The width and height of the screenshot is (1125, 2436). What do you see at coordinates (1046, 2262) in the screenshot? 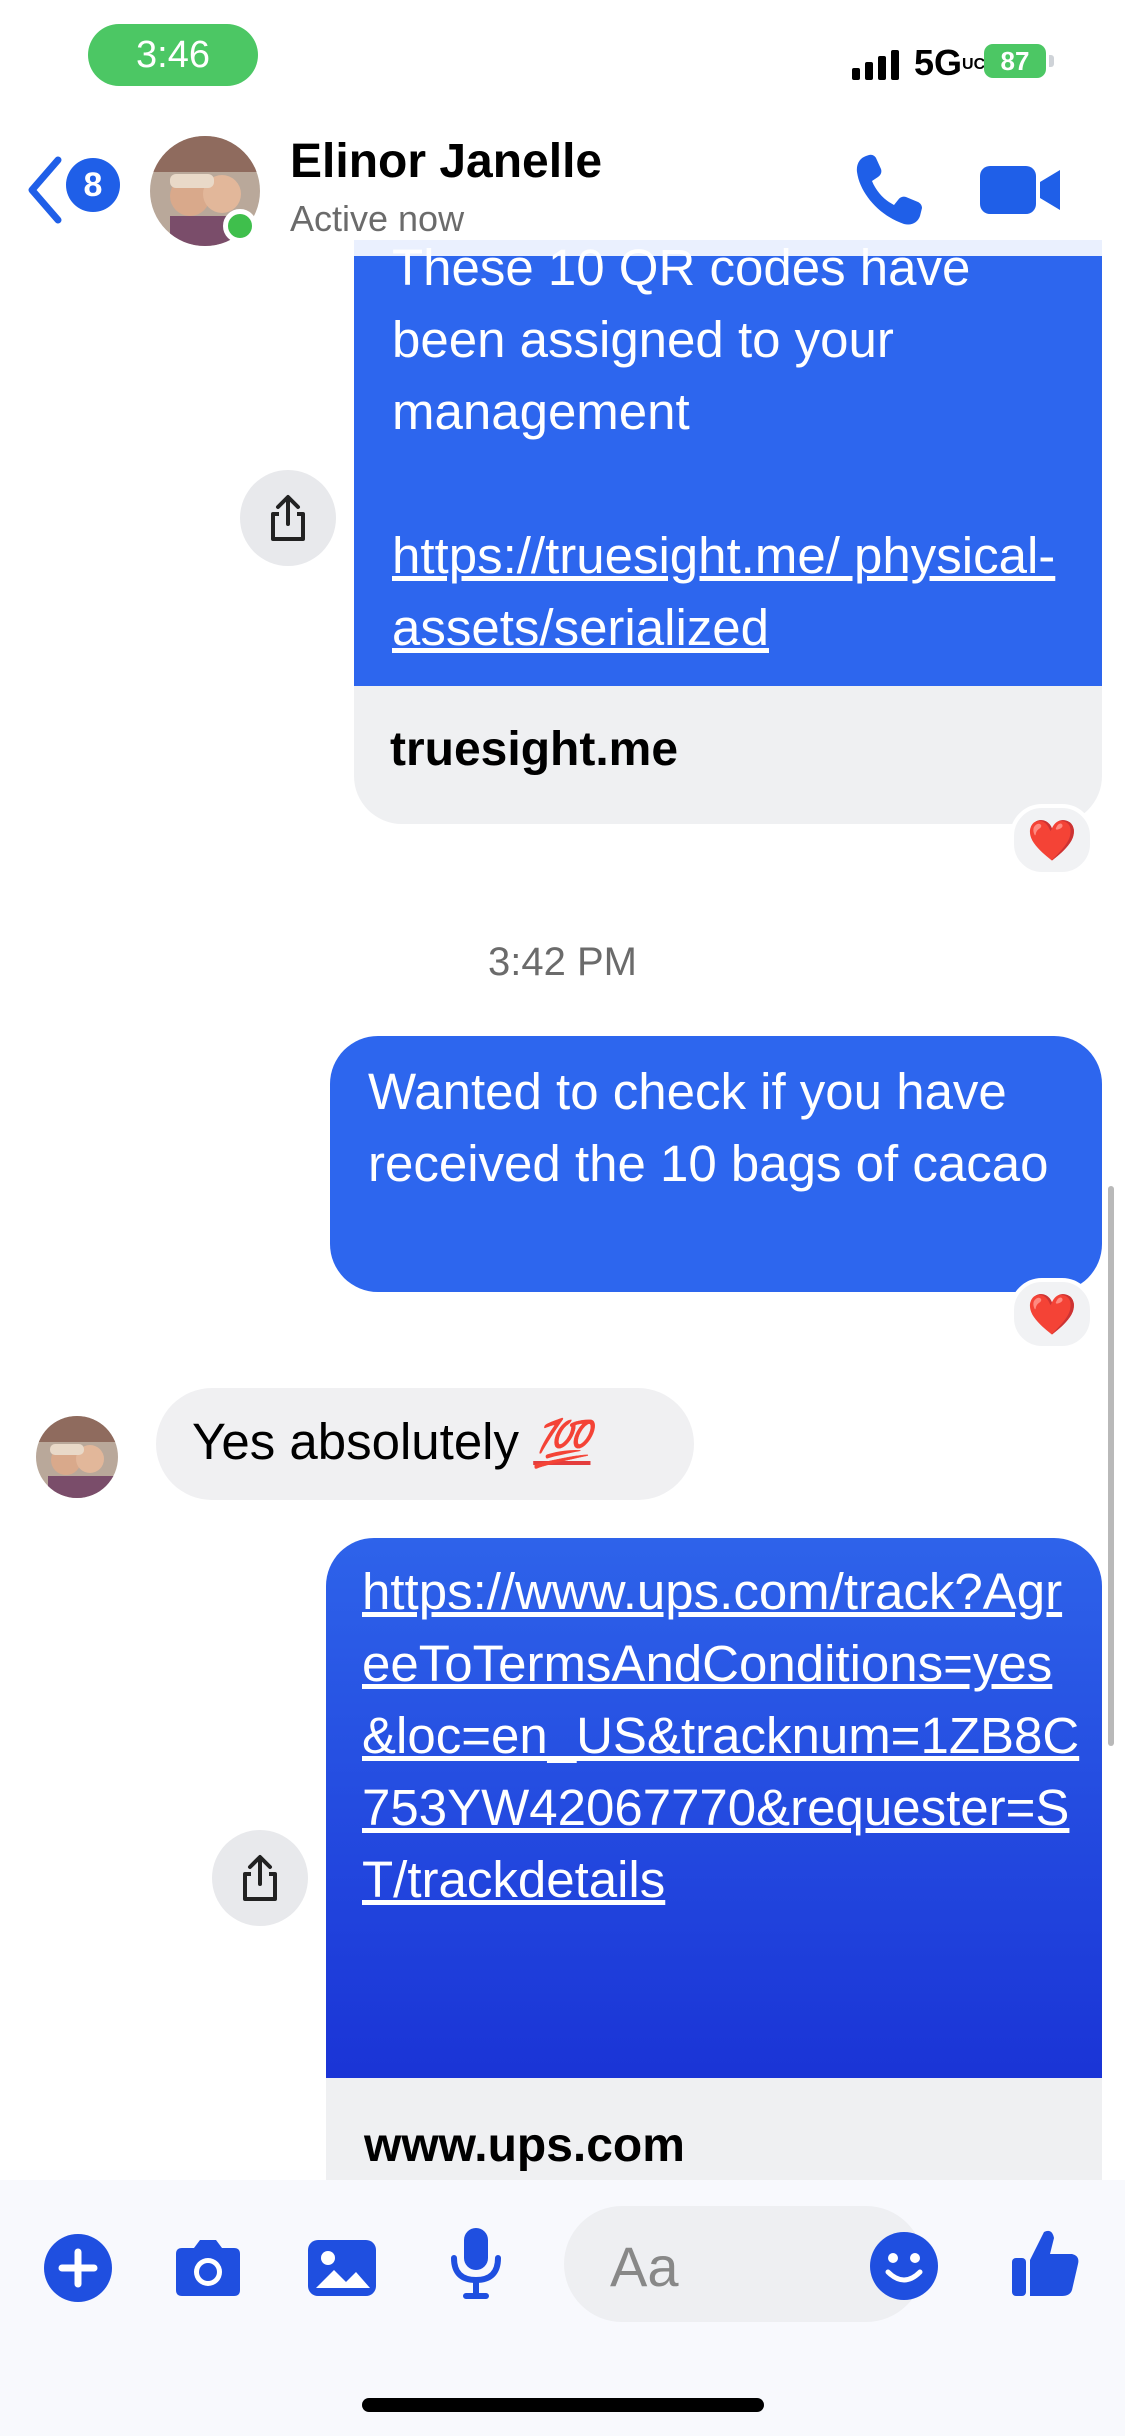
I see `thumbs-up-icon` at bounding box center [1046, 2262].